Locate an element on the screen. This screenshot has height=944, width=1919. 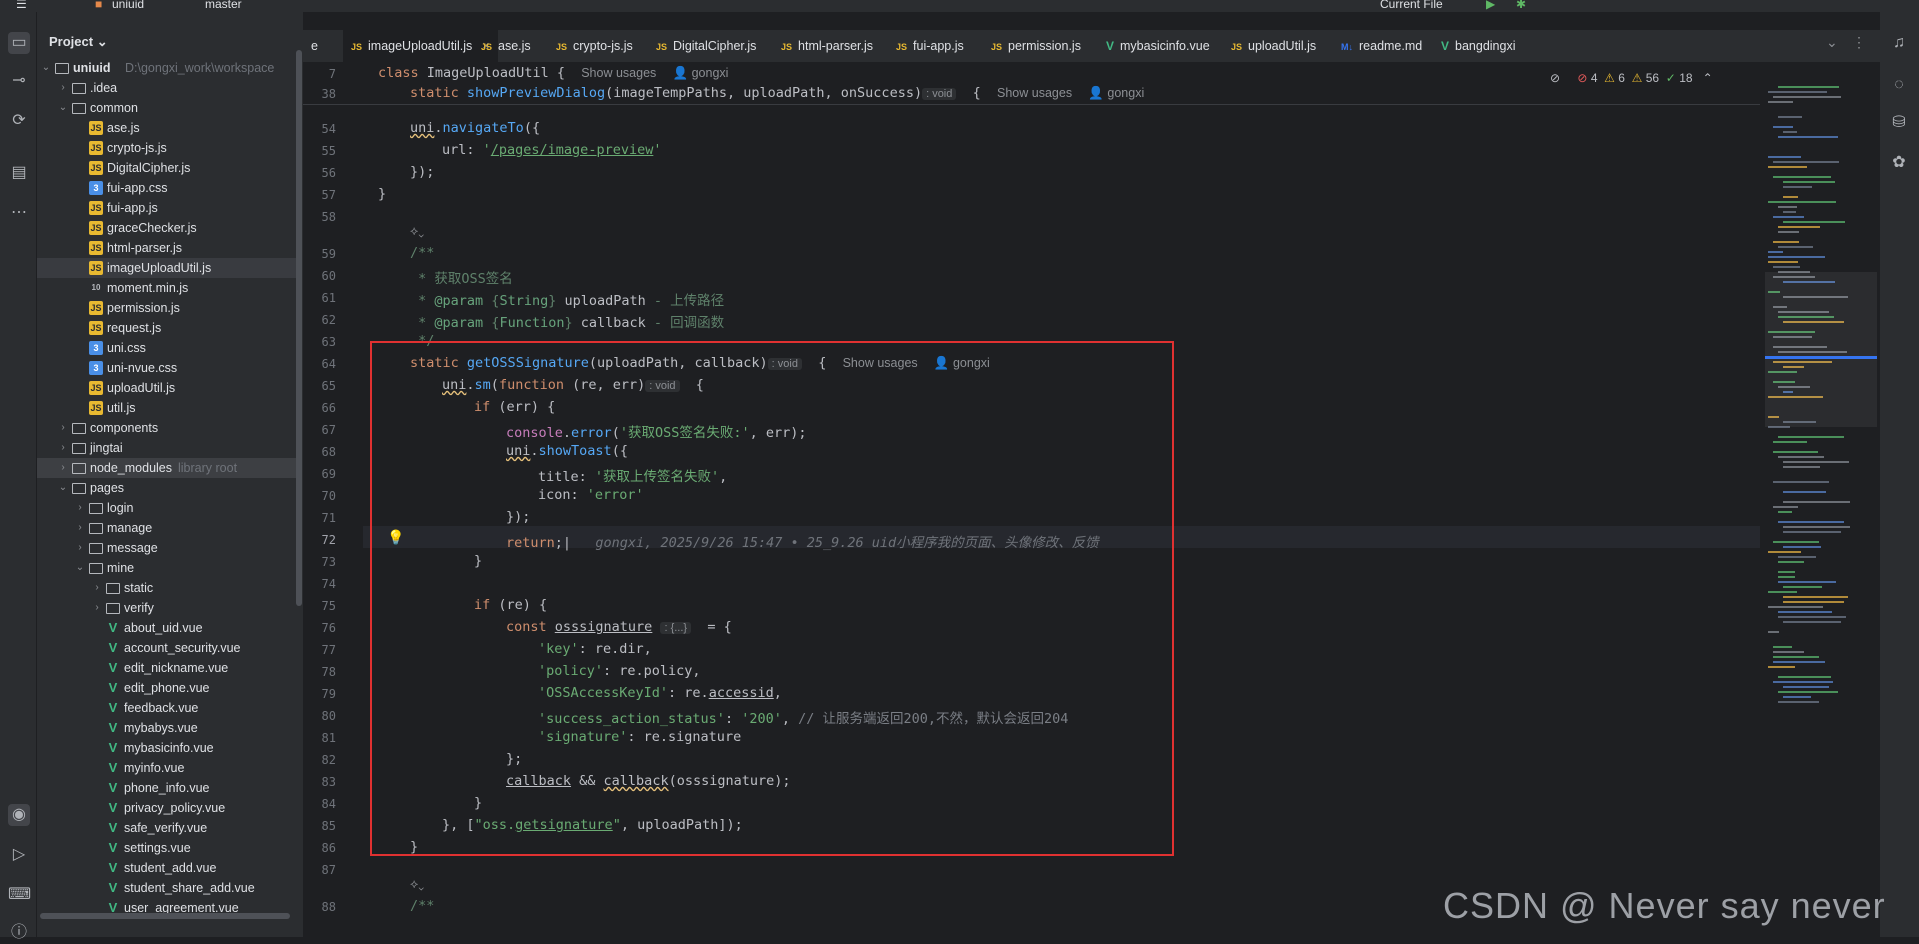
tree-item: JS request.js is located at coordinates (168, 328).